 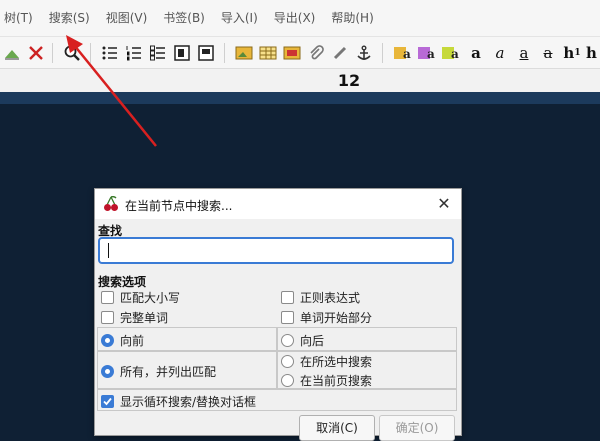 What do you see at coordinates (500, 53) in the screenshot?
I see `italic-icon: a` at bounding box center [500, 53].